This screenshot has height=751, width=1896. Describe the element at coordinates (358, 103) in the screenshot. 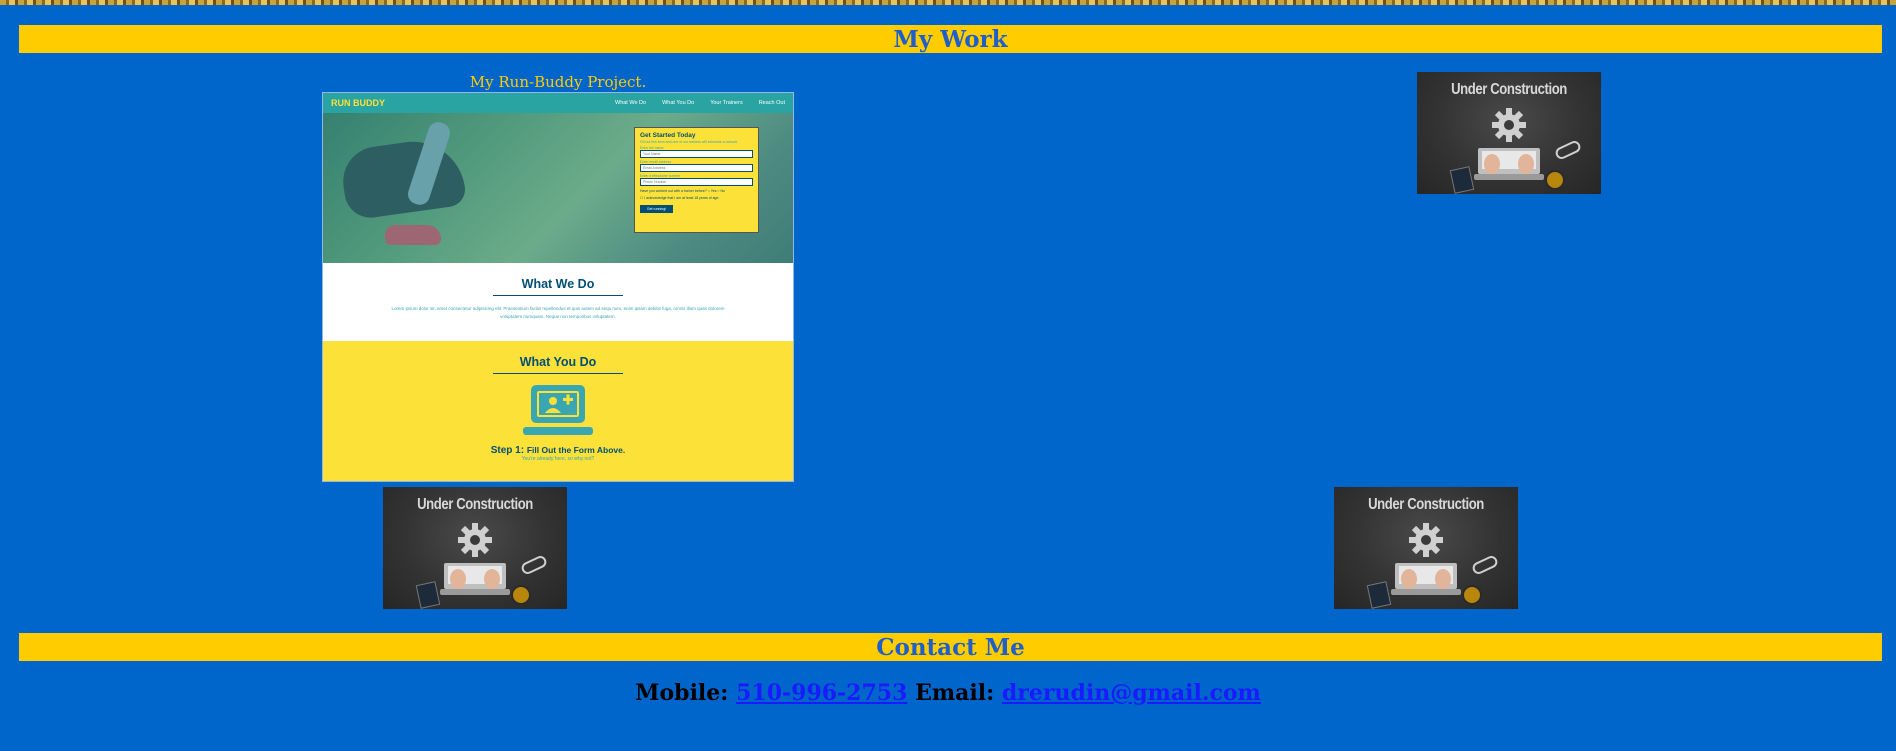

I see `rb-logo: RUN BUDDY` at that location.